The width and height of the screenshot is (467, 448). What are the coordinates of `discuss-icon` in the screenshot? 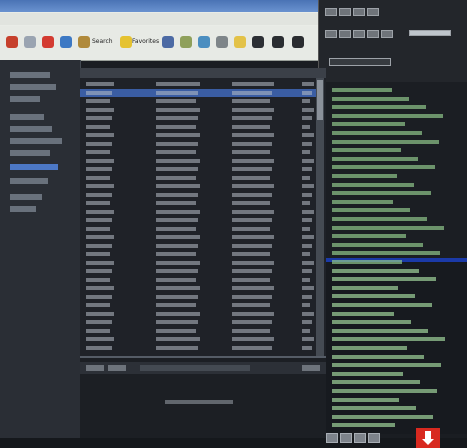 It's located at (258, 42).